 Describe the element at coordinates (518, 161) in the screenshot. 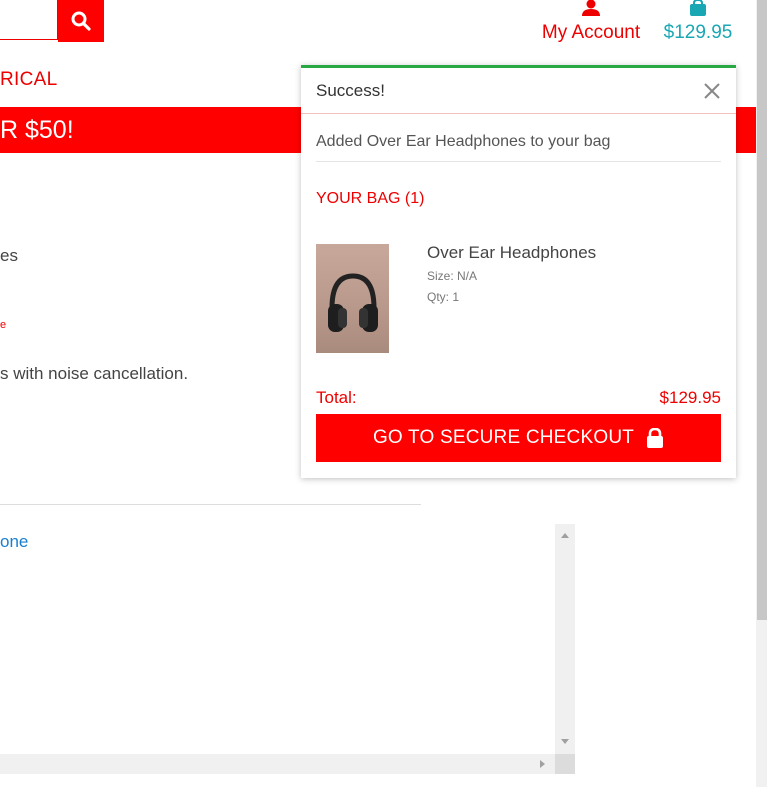

I see `toast-divider` at that location.